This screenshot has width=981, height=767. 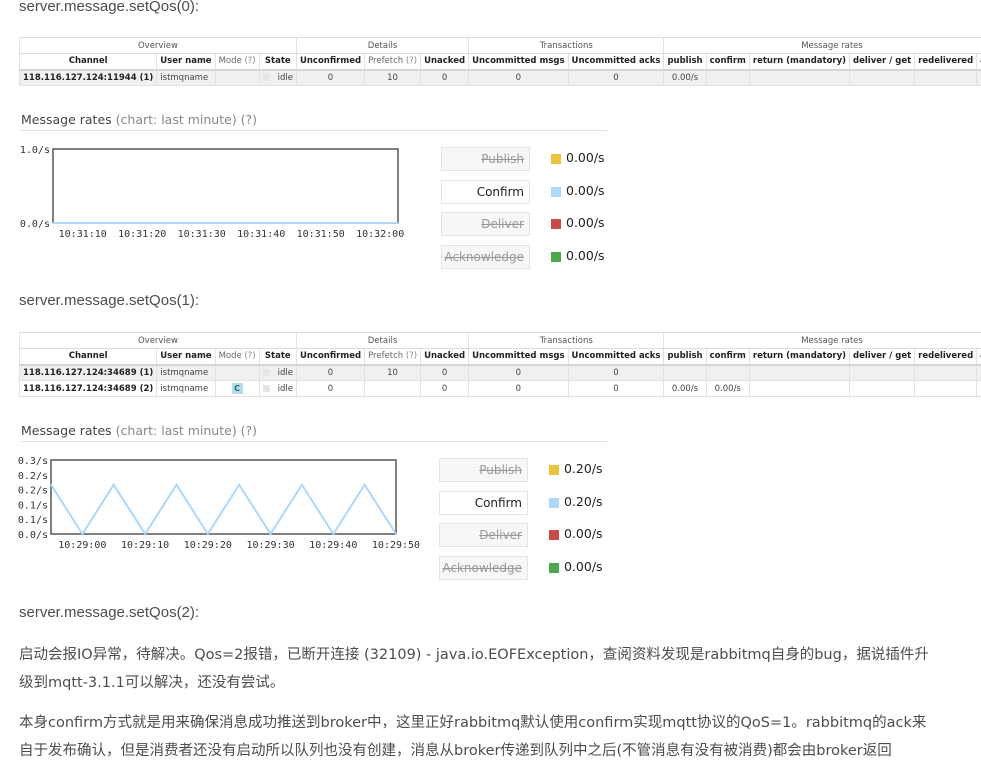 What do you see at coordinates (380, 234) in the screenshot?
I see `x-tick-label: 10:32:00` at bounding box center [380, 234].